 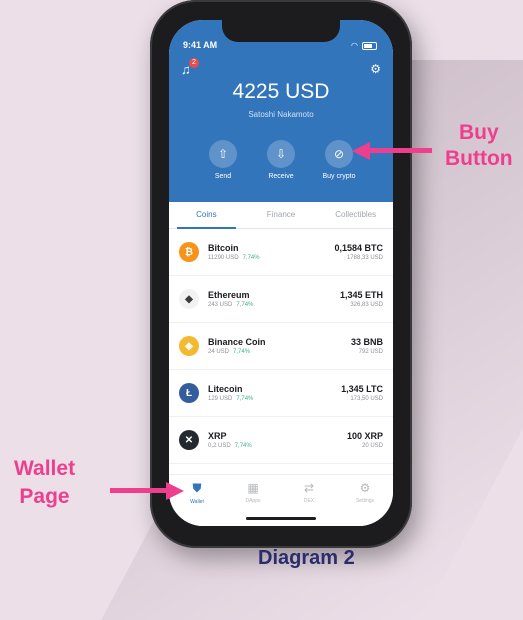 I want to click on buy-arrow-line, so click(x=401, y=150).